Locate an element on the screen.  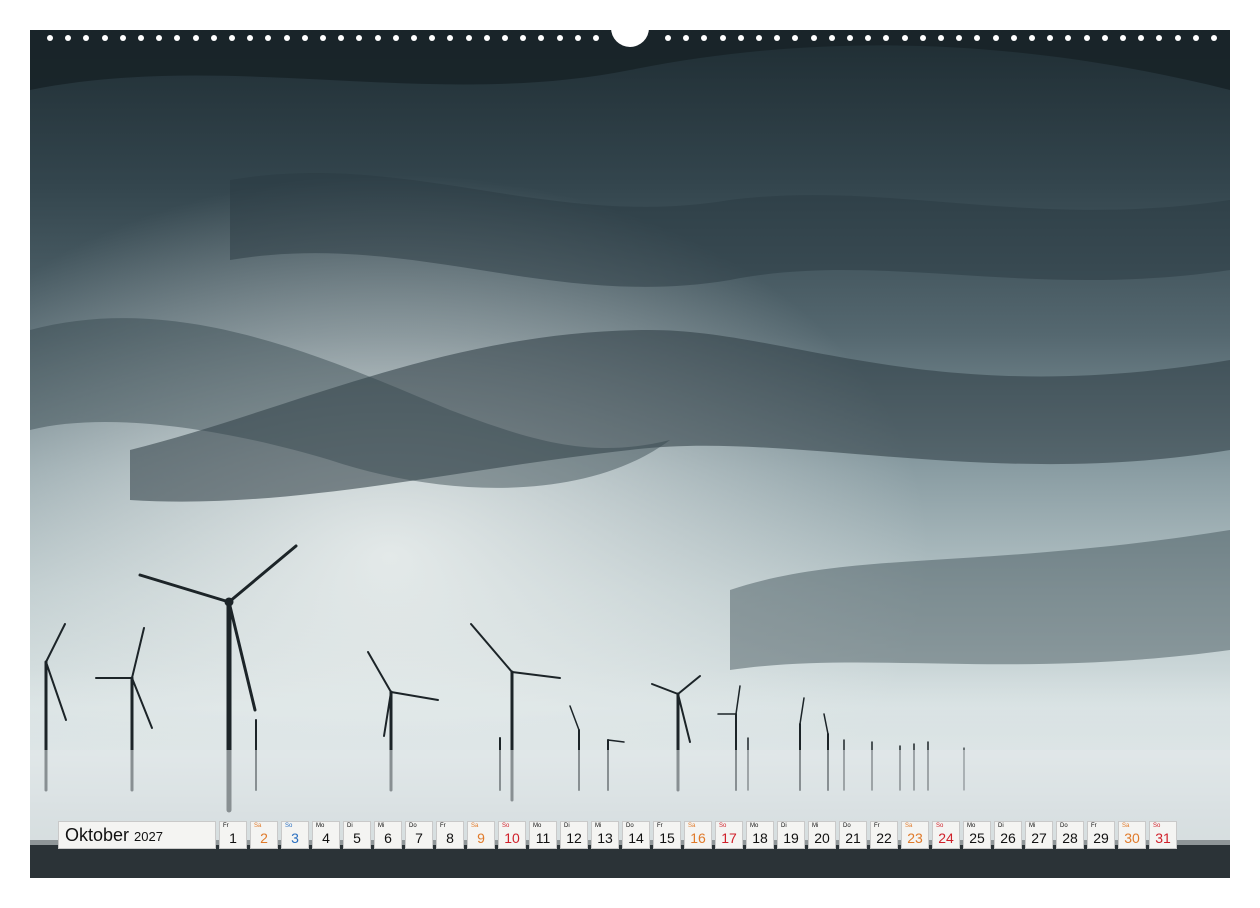
day-number: 13 is located at coordinates (605, 838).